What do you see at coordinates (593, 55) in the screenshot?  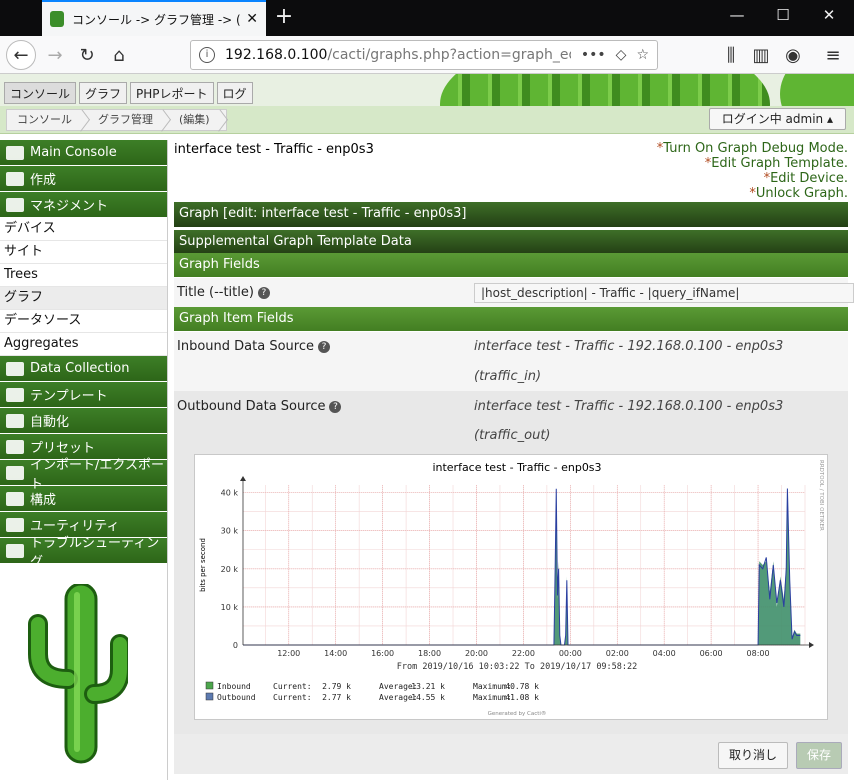 I see `page-actions-icon: •••` at bounding box center [593, 55].